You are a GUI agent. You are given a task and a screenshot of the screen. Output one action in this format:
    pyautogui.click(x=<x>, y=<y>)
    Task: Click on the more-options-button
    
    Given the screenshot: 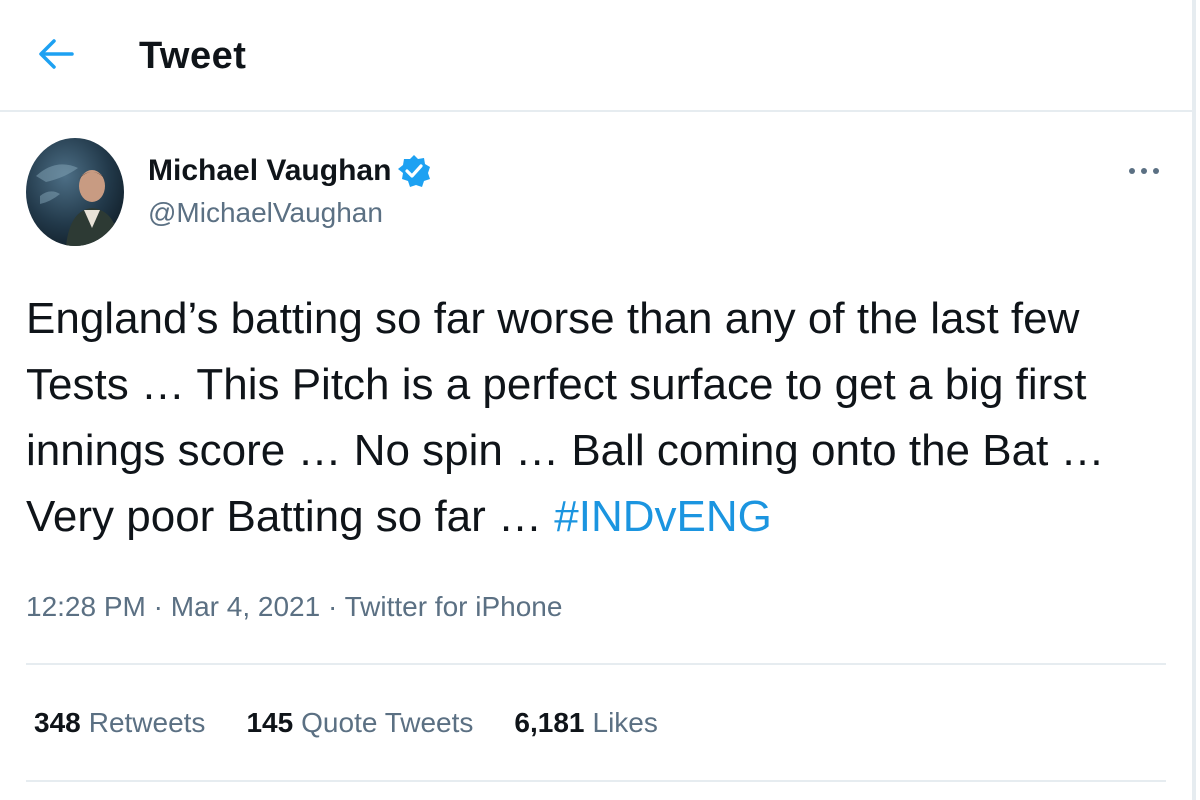 What is the action you would take?
    pyautogui.click(x=1144, y=171)
    